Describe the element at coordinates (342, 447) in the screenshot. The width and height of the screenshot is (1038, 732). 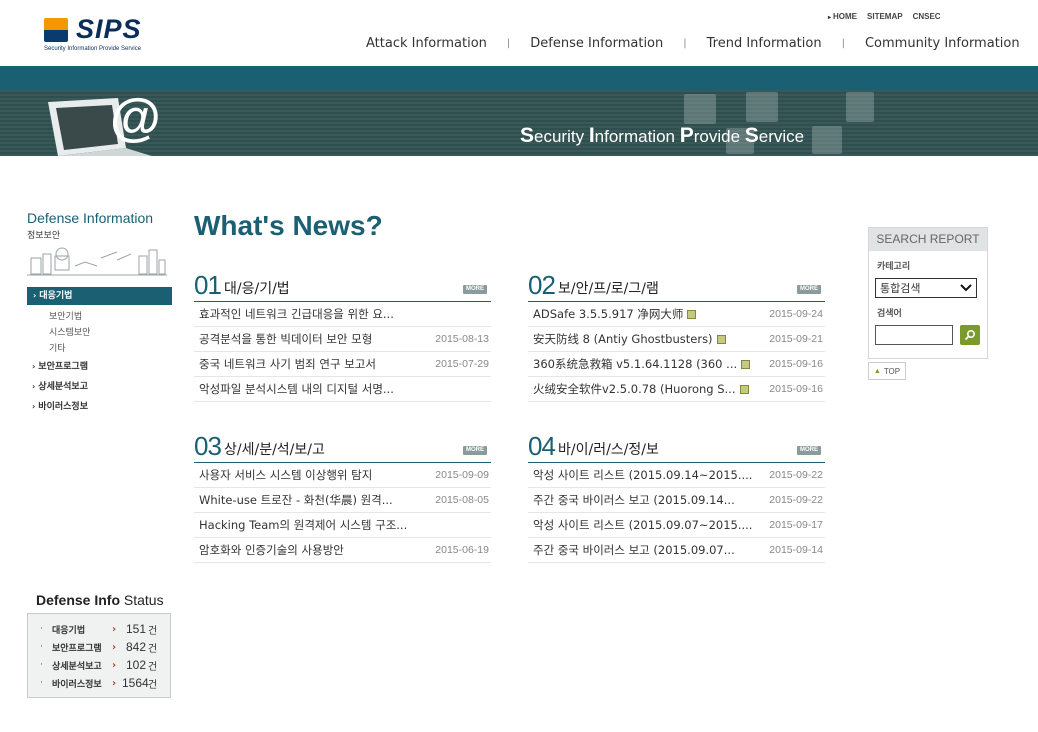
I see `board-header: 03 상/세/분/석/보/고 MORE` at that location.